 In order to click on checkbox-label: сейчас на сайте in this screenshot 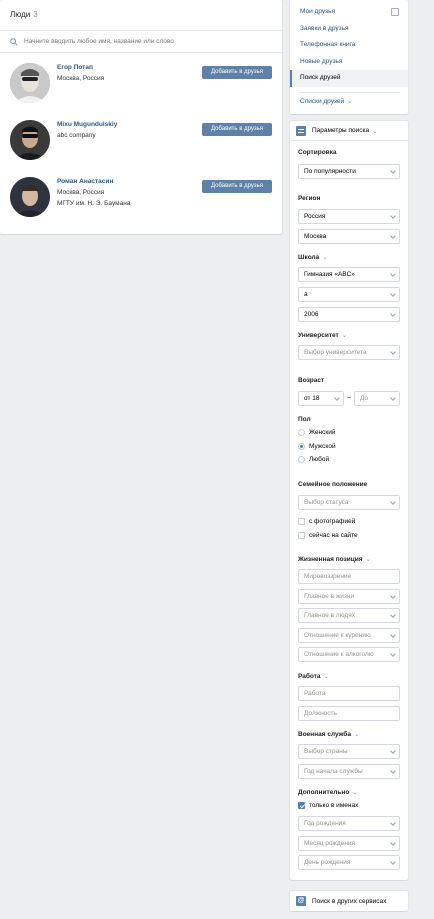, I will do `click(333, 535)`.